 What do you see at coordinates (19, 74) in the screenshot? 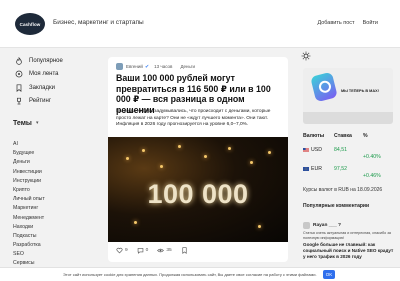
I see `feed-icon` at bounding box center [19, 74].